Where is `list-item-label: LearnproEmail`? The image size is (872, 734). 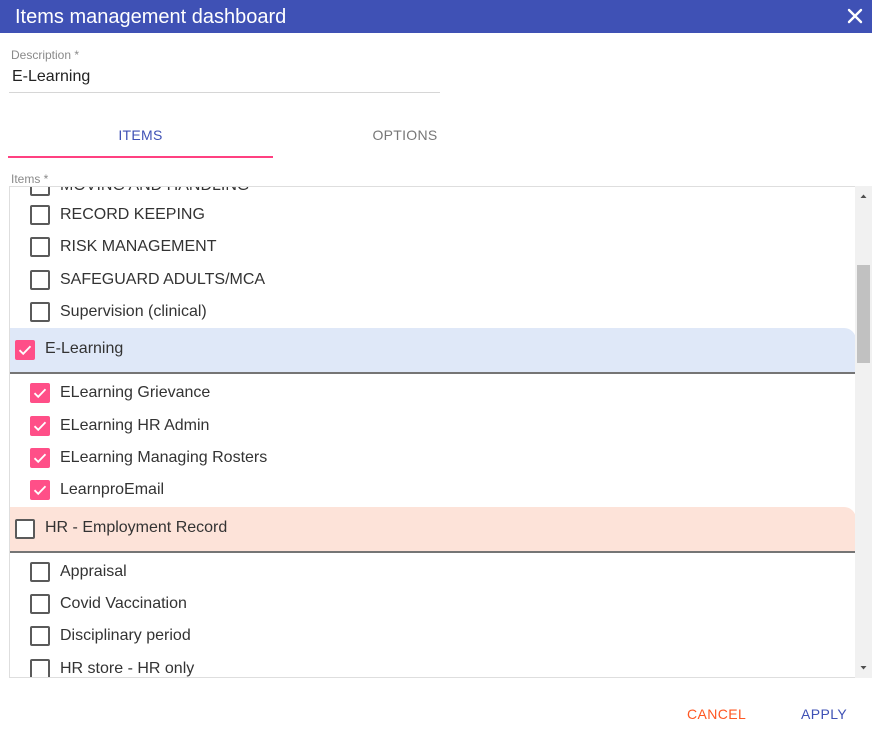 list-item-label: LearnproEmail is located at coordinates (112, 489).